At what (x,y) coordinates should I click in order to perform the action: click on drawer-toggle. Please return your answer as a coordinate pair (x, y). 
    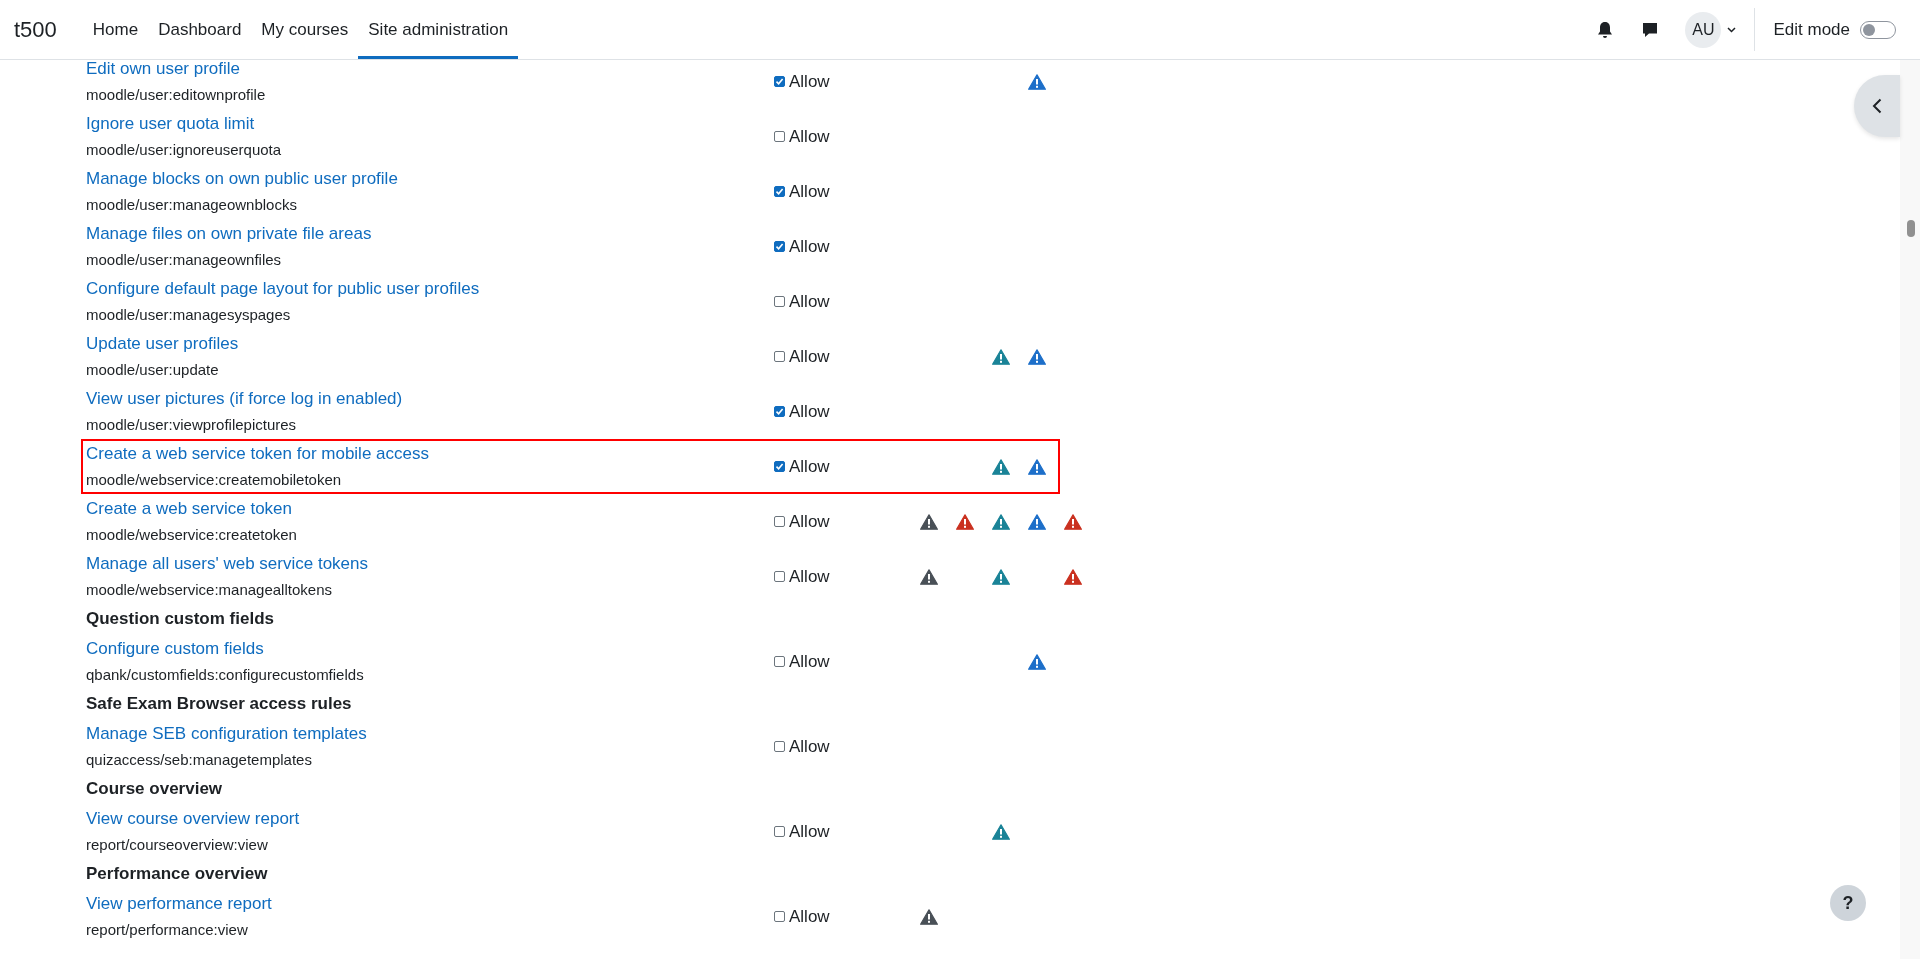
    Looking at the image, I should click on (1877, 106).